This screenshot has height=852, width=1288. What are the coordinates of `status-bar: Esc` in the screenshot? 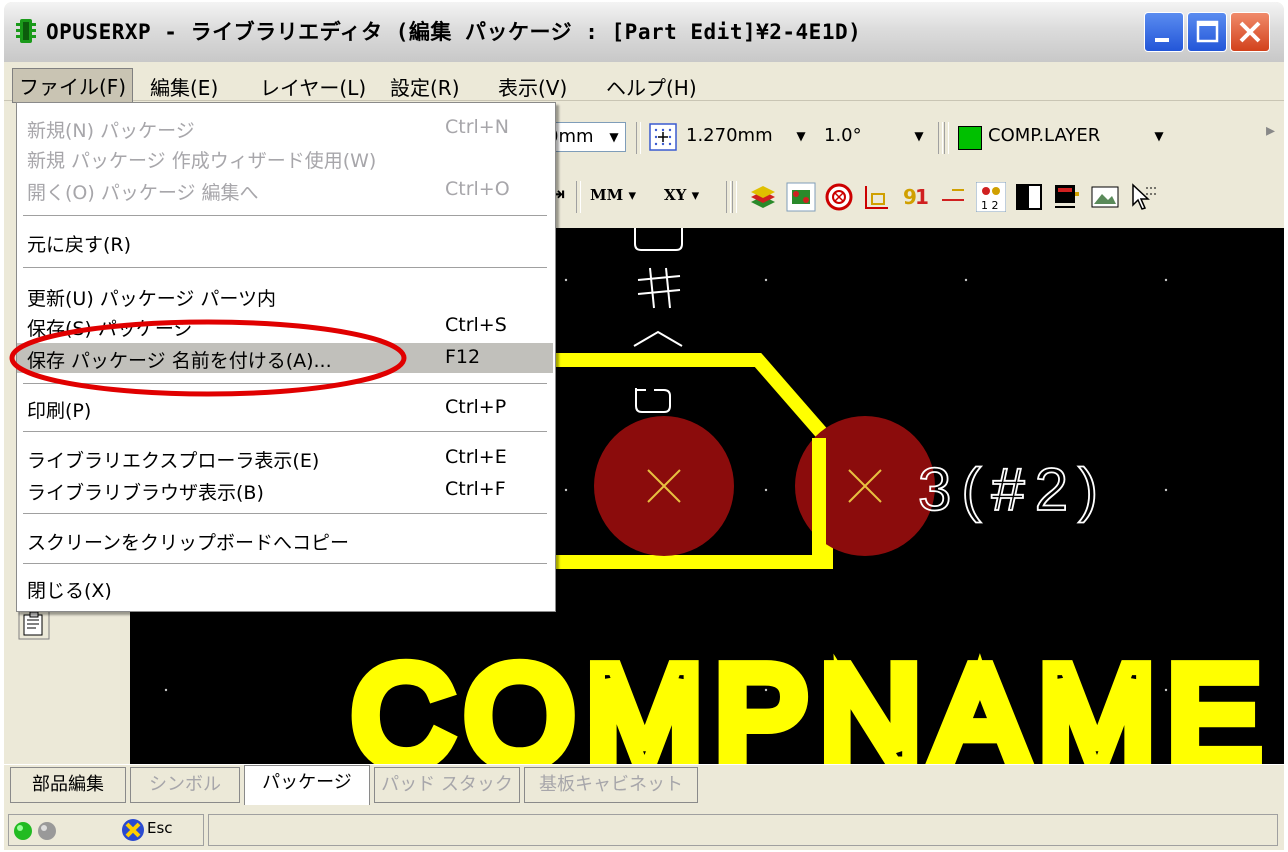 It's located at (644, 829).